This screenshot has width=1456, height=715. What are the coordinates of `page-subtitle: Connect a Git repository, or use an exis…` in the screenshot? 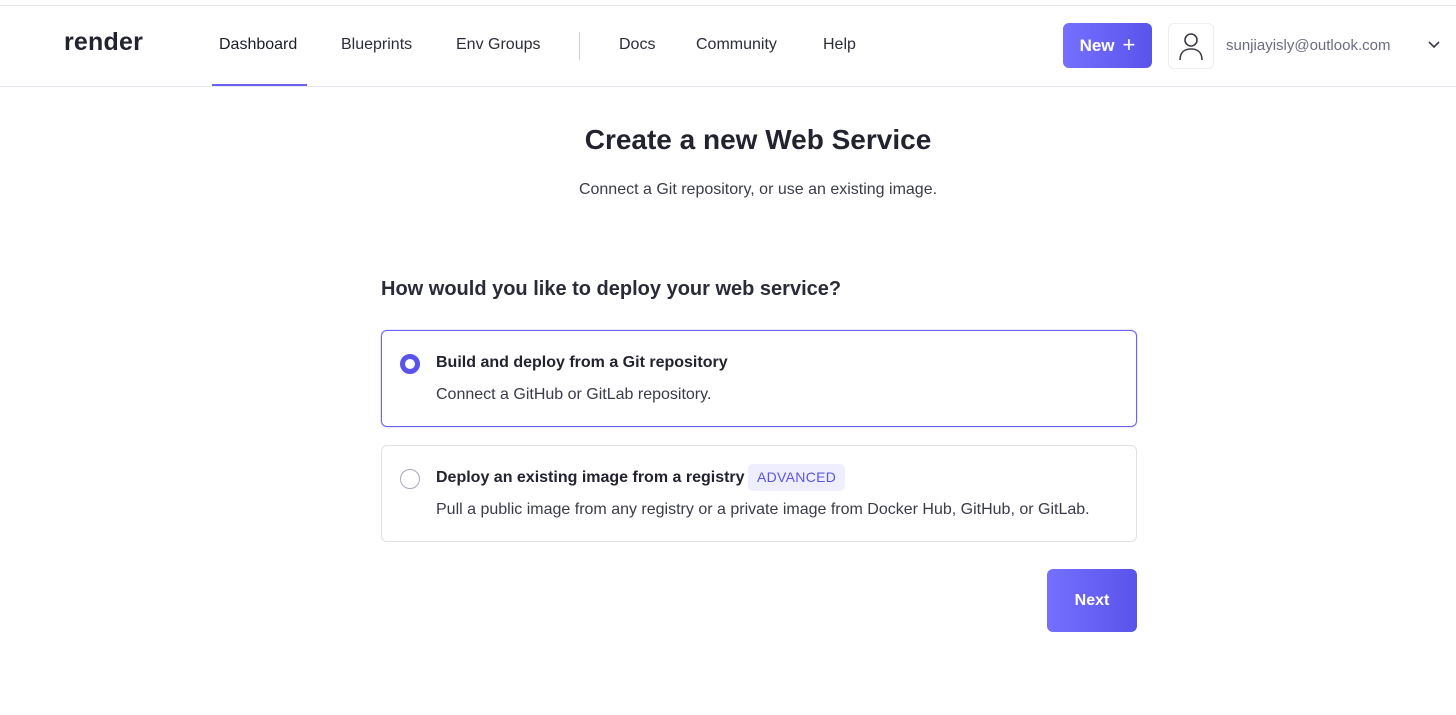 It's located at (758, 189).